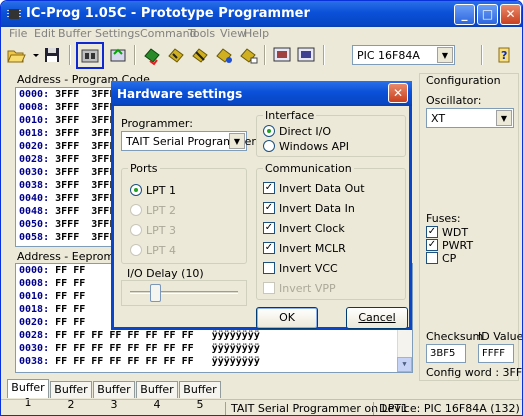  What do you see at coordinates (458, 245) in the screenshot?
I see `fuse-pwrt-label: PWRT` at bounding box center [458, 245].